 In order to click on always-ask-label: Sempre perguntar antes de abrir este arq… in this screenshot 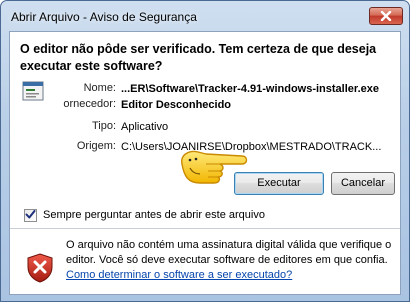, I will do `click(154, 215)`.